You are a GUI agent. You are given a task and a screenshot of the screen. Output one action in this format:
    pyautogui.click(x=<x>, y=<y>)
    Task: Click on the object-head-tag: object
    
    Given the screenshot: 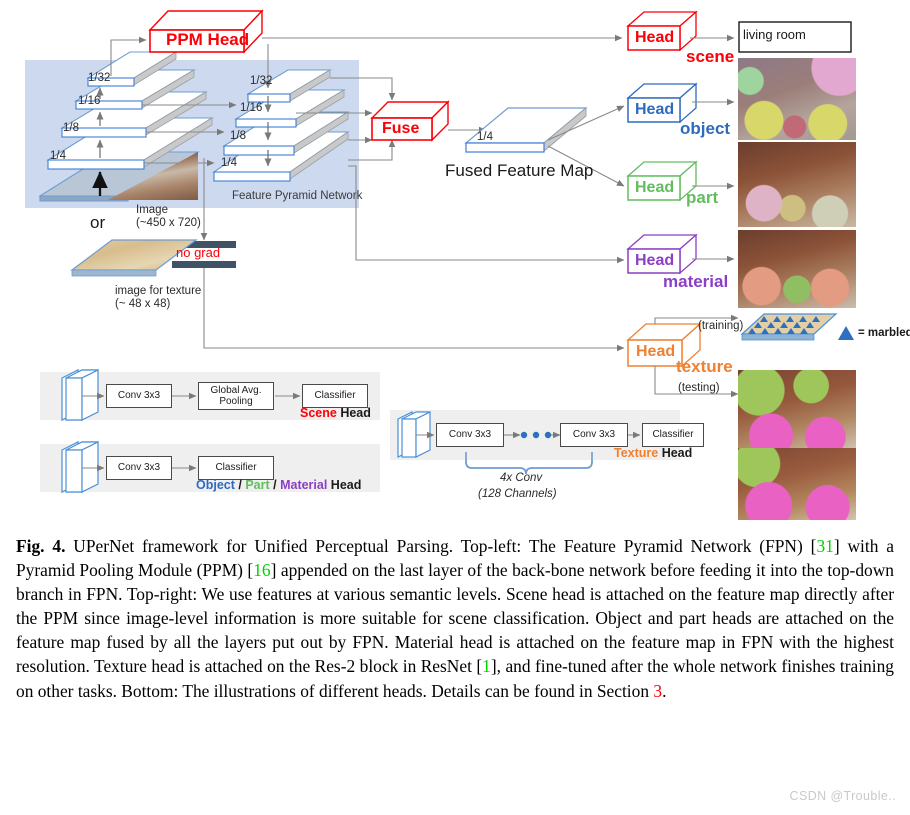 What is the action you would take?
    pyautogui.click(x=705, y=128)
    